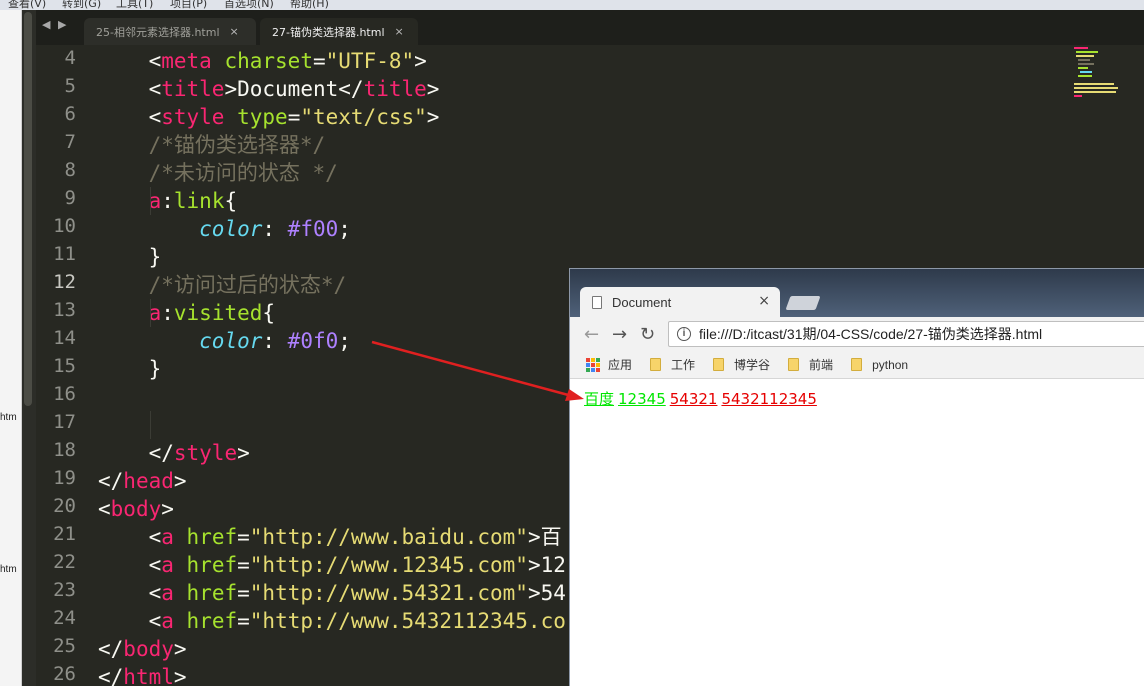  What do you see at coordinates (70, 170) in the screenshot?
I see `line-number: 8` at bounding box center [70, 170].